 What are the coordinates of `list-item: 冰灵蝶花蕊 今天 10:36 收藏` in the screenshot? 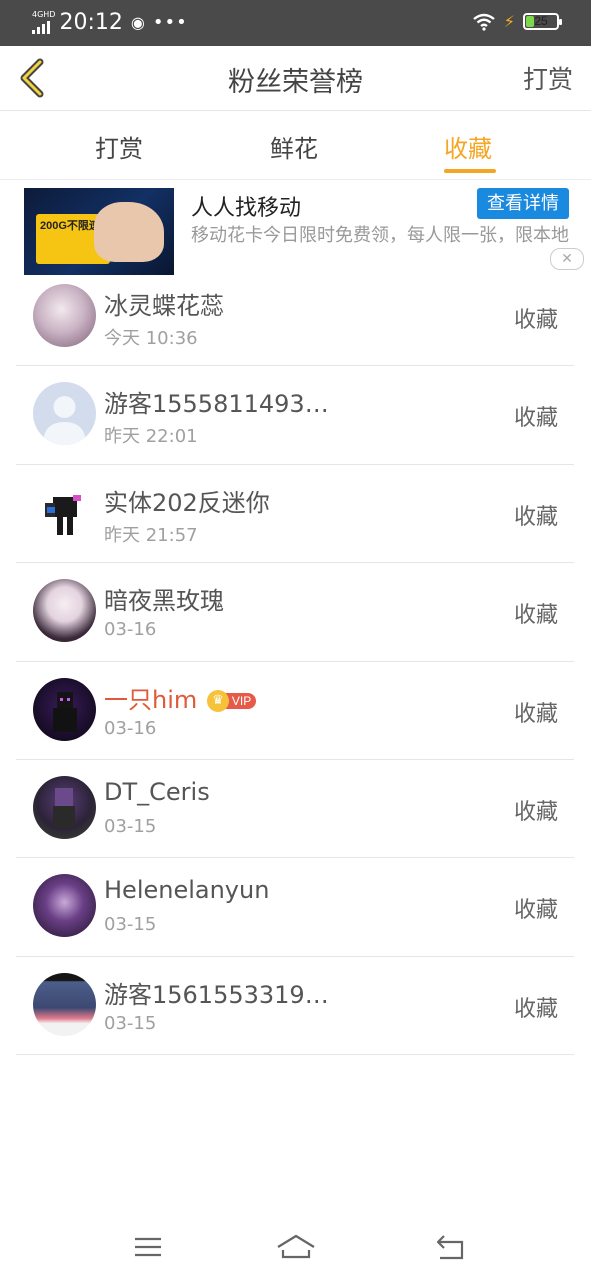 It's located at (295, 317).